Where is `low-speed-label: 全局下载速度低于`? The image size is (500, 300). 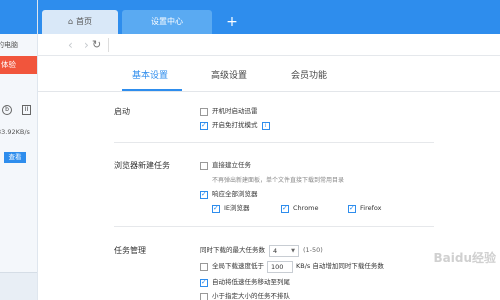 low-speed-label: 全局下载速度低于 is located at coordinates (238, 266).